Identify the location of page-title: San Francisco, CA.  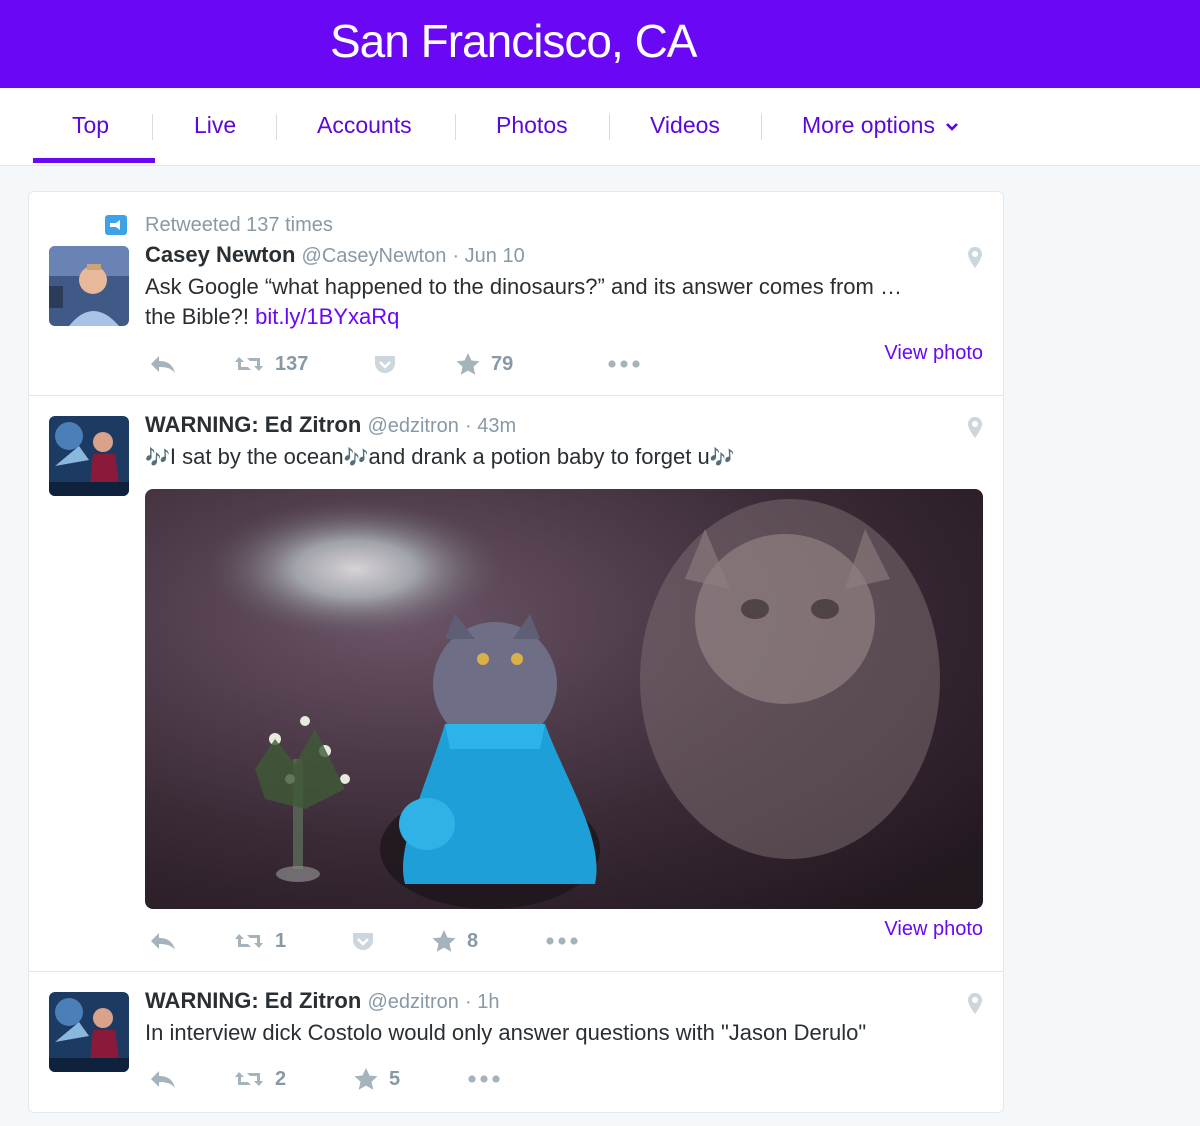
(513, 41).